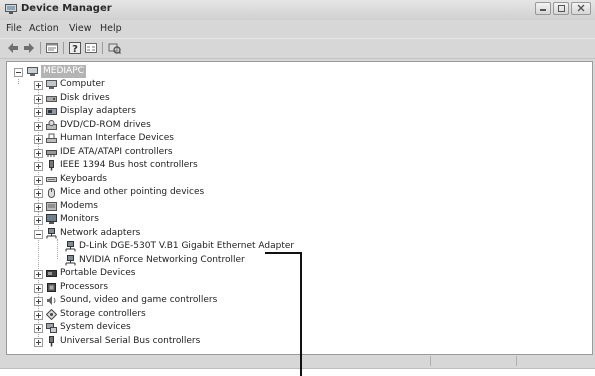 The height and width of the screenshot is (376, 595). What do you see at coordinates (98, 273) in the screenshot?
I see `tree-node-label: Portable Devices` at bounding box center [98, 273].